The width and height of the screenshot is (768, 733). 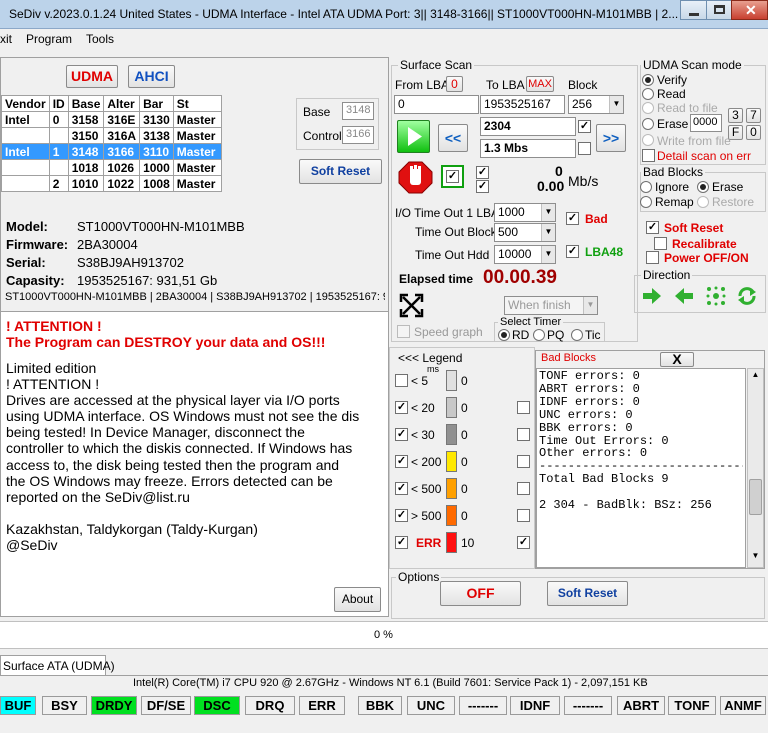 I want to click on soft-reset-button: Soft Reset, so click(x=340, y=171).